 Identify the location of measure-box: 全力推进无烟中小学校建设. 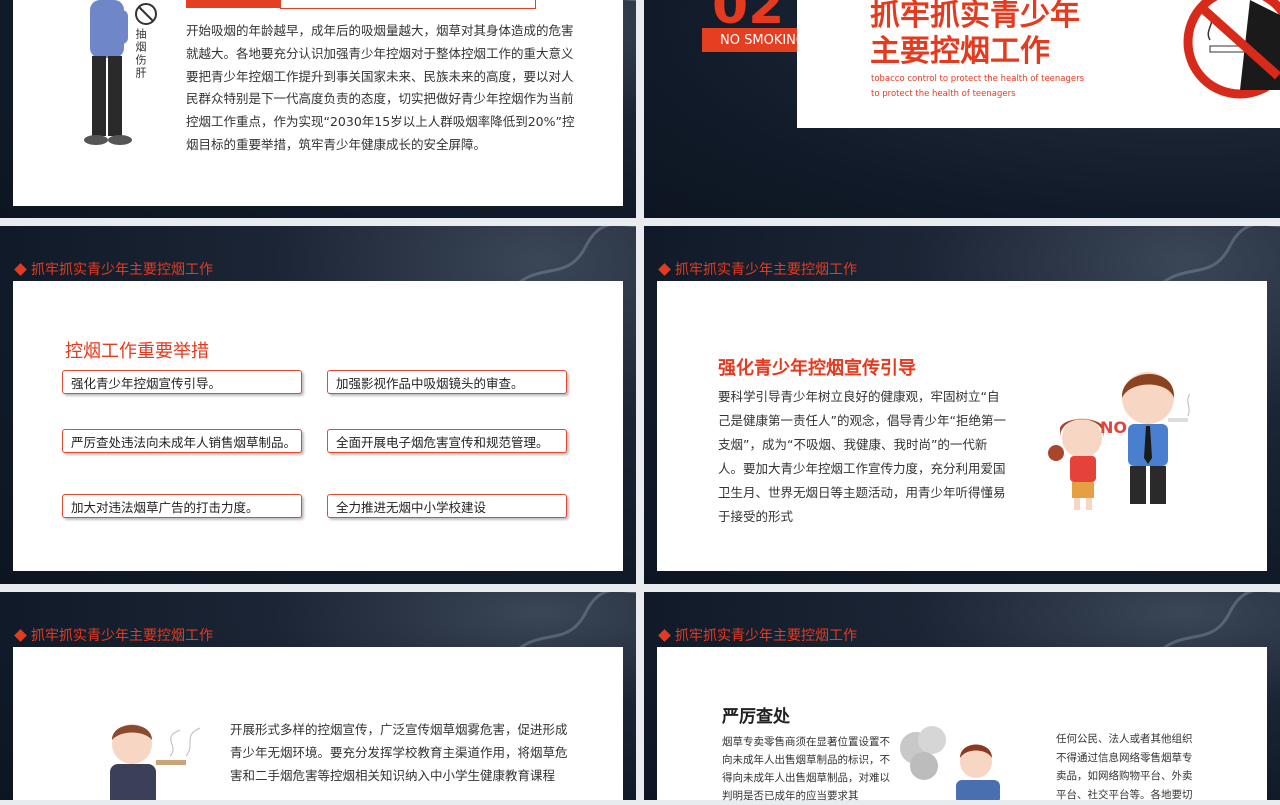
(447, 506).